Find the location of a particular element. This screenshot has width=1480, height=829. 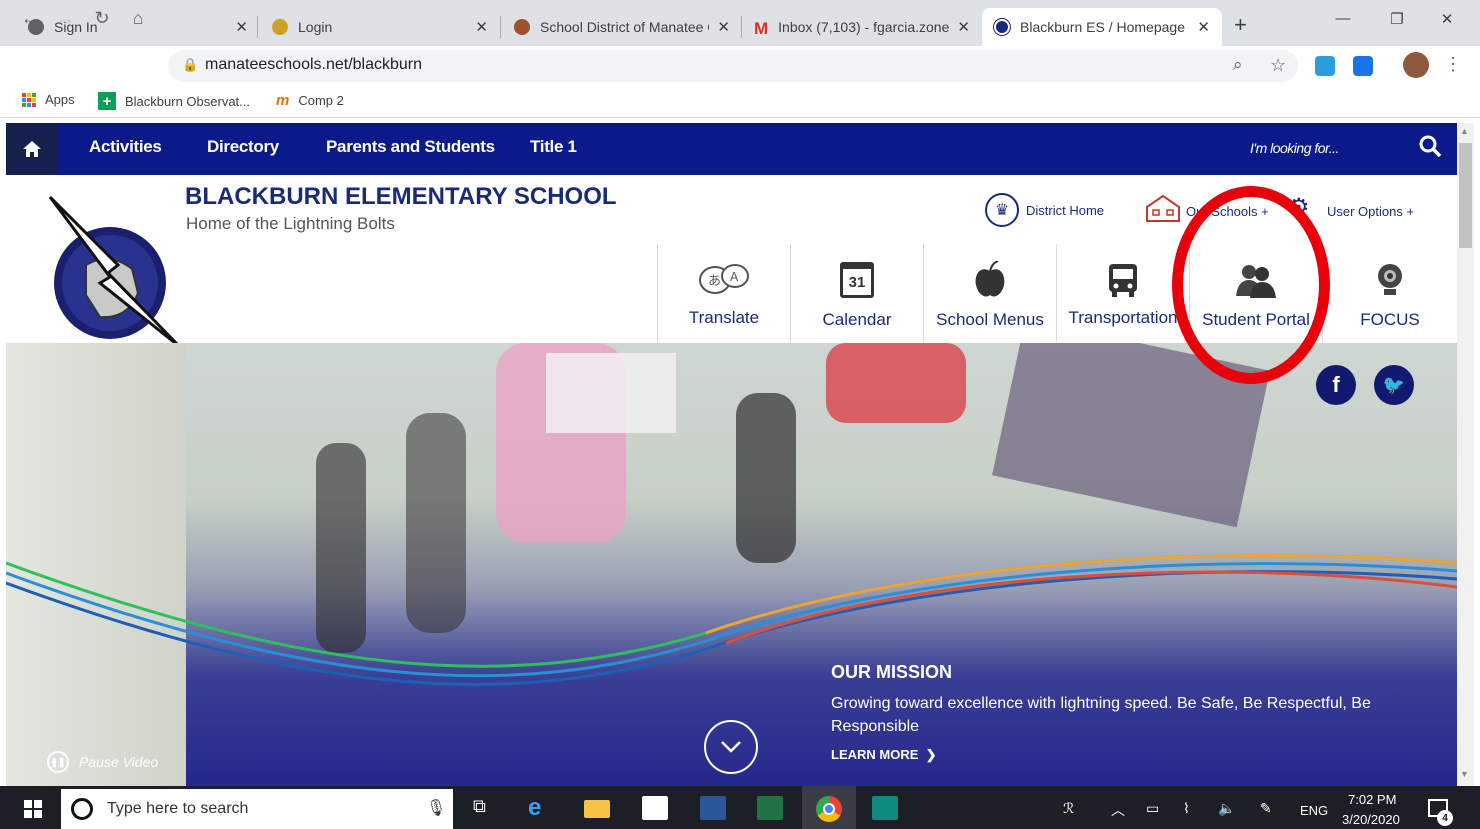

scroll-down-icon: ▼ is located at coordinates (1464, 774).